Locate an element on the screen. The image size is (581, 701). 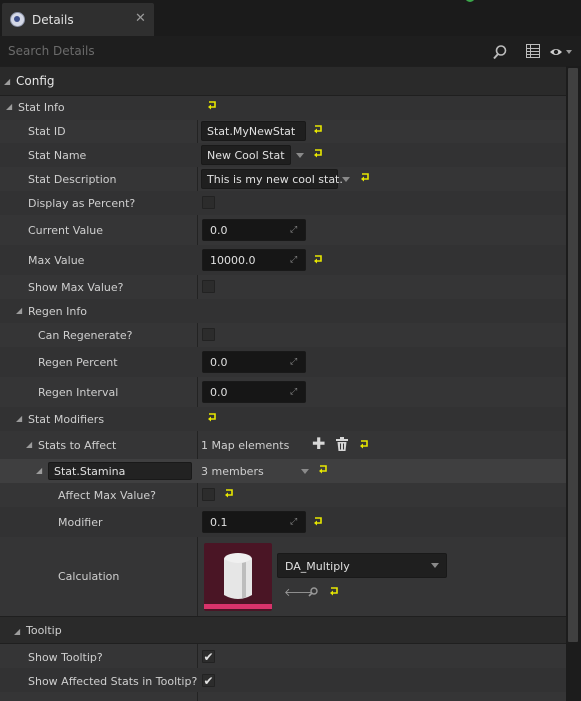
asset-type-bar is located at coordinates (238, 606).